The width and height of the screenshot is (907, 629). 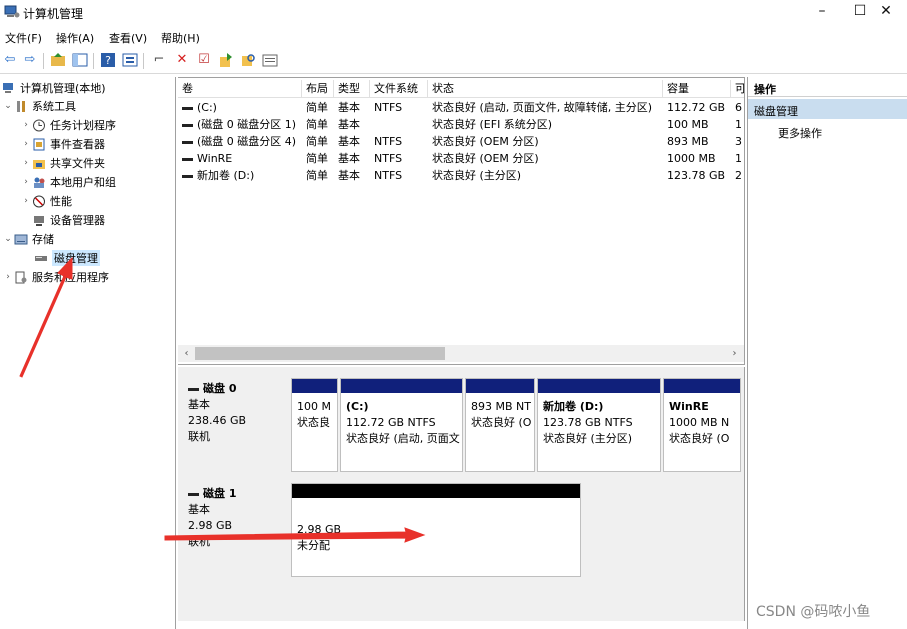 I want to click on partition-status: 状态良好 (主分区), so click(x=588, y=438).